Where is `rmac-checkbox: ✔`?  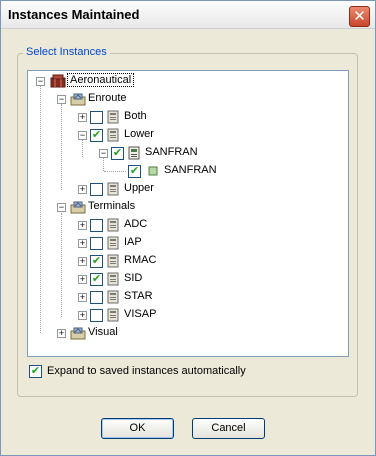 rmac-checkbox: ✔ is located at coordinates (96, 261).